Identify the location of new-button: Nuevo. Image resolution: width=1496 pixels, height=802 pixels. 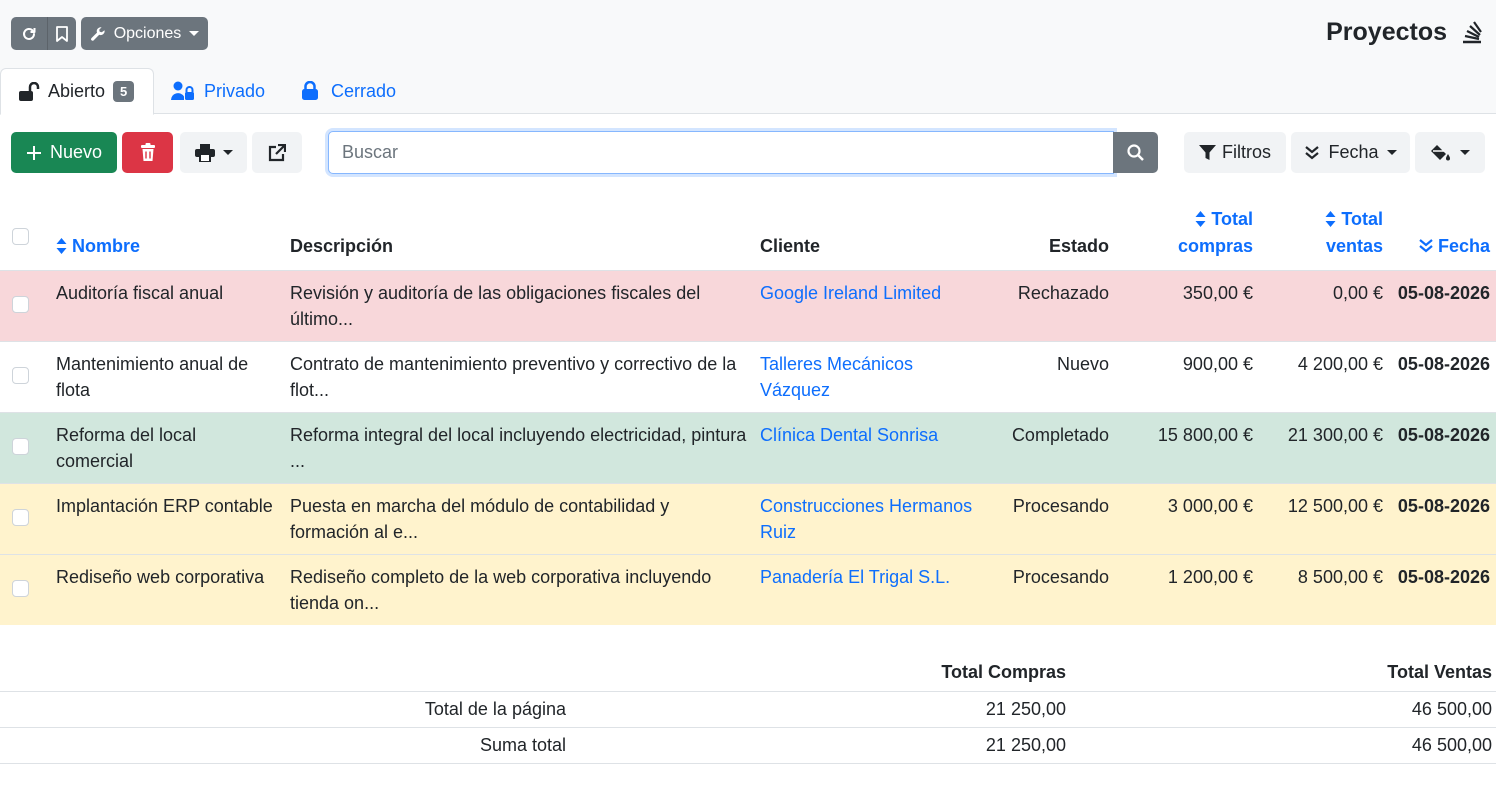
(64, 152).